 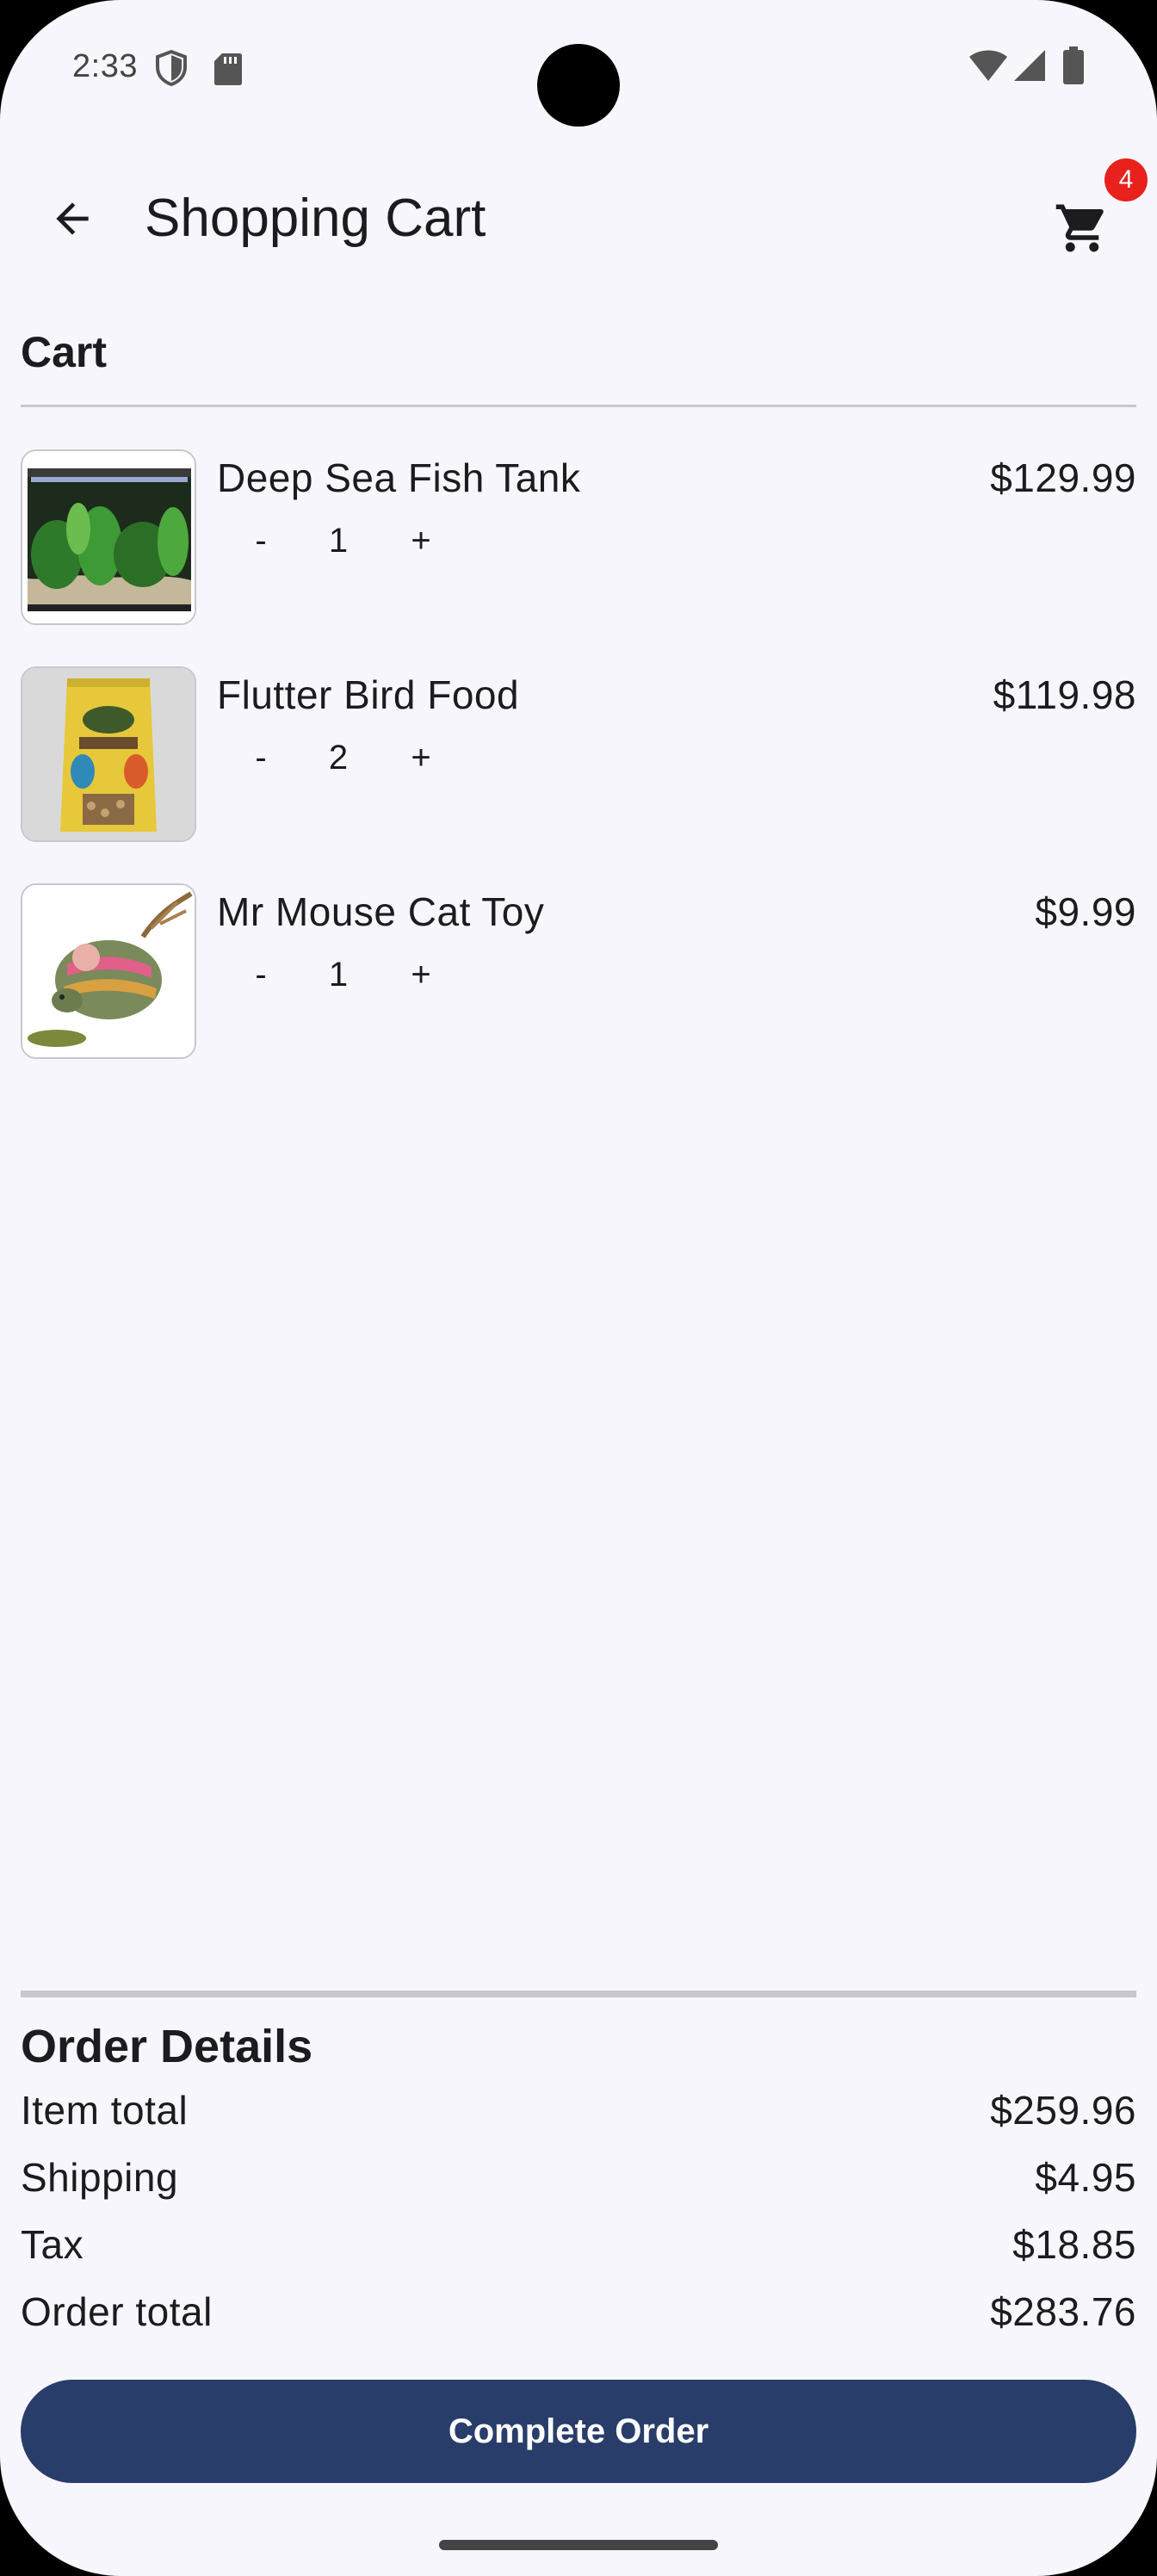 What do you see at coordinates (105, 66) in the screenshot?
I see `status-time: 2:33` at bounding box center [105, 66].